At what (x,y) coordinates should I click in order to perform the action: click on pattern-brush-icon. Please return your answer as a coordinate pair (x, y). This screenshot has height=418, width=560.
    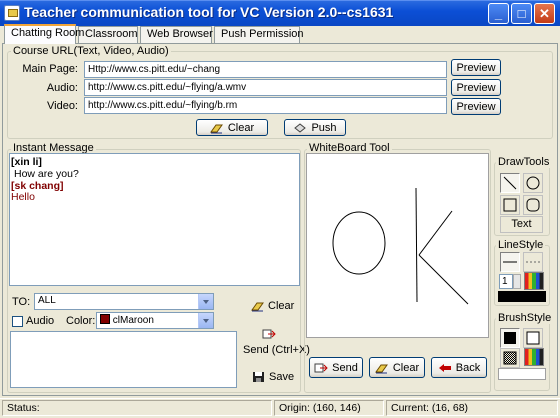
    Looking at the image, I should click on (510, 358).